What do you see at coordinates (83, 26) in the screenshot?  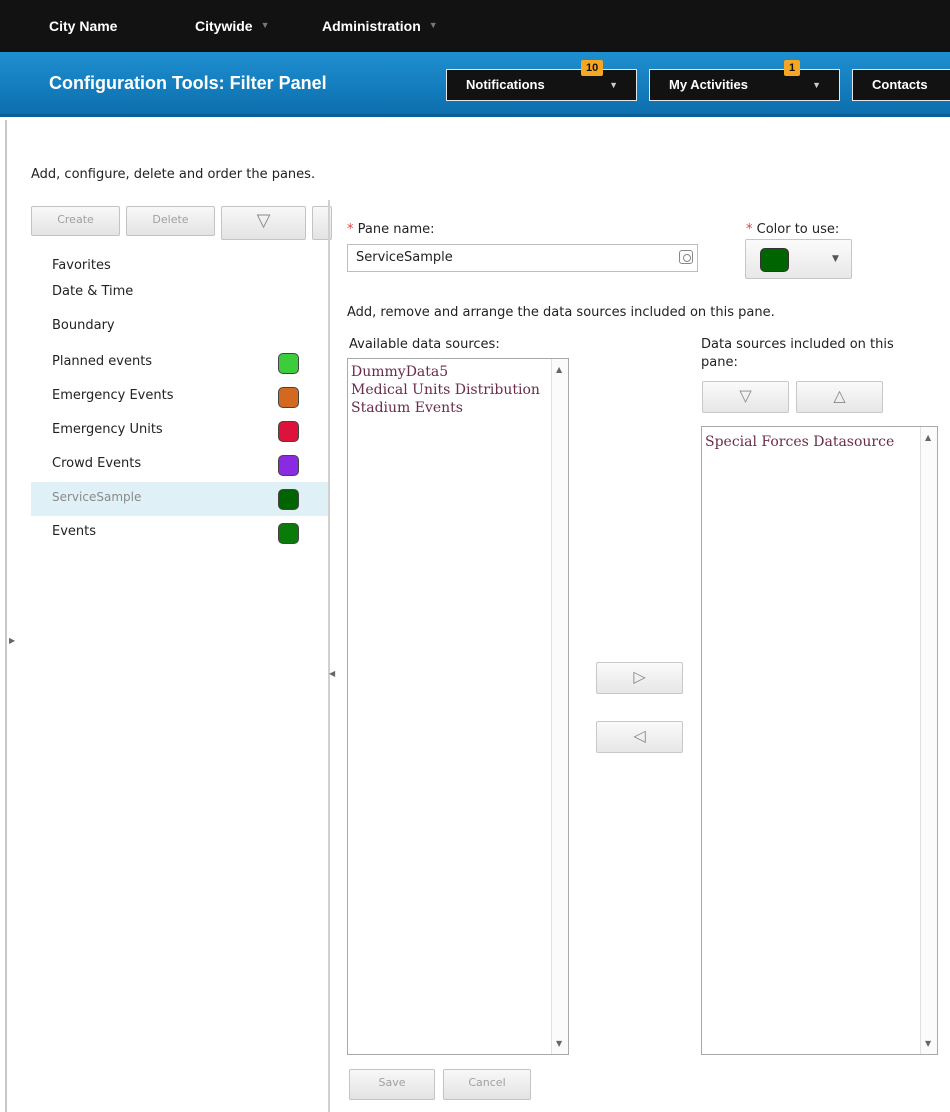 I see `app-name: City Name` at bounding box center [83, 26].